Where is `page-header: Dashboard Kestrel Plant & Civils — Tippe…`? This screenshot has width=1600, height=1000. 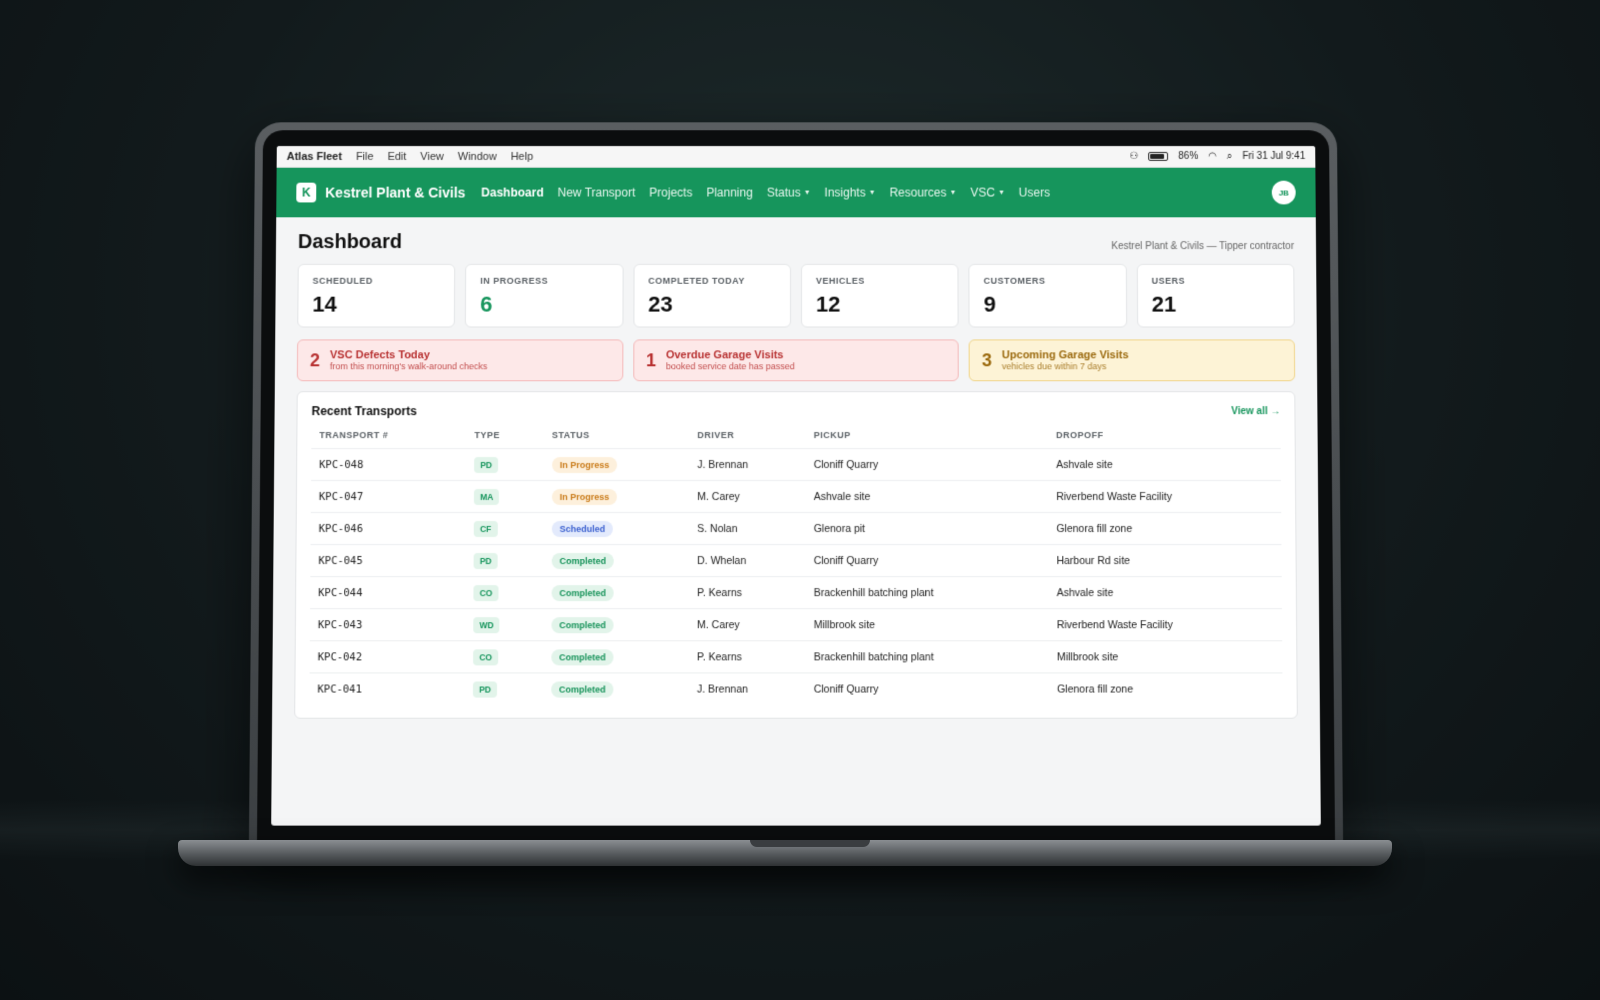
page-header: Dashboard Kestrel Plant & Civils — Tippe… is located at coordinates (796, 242).